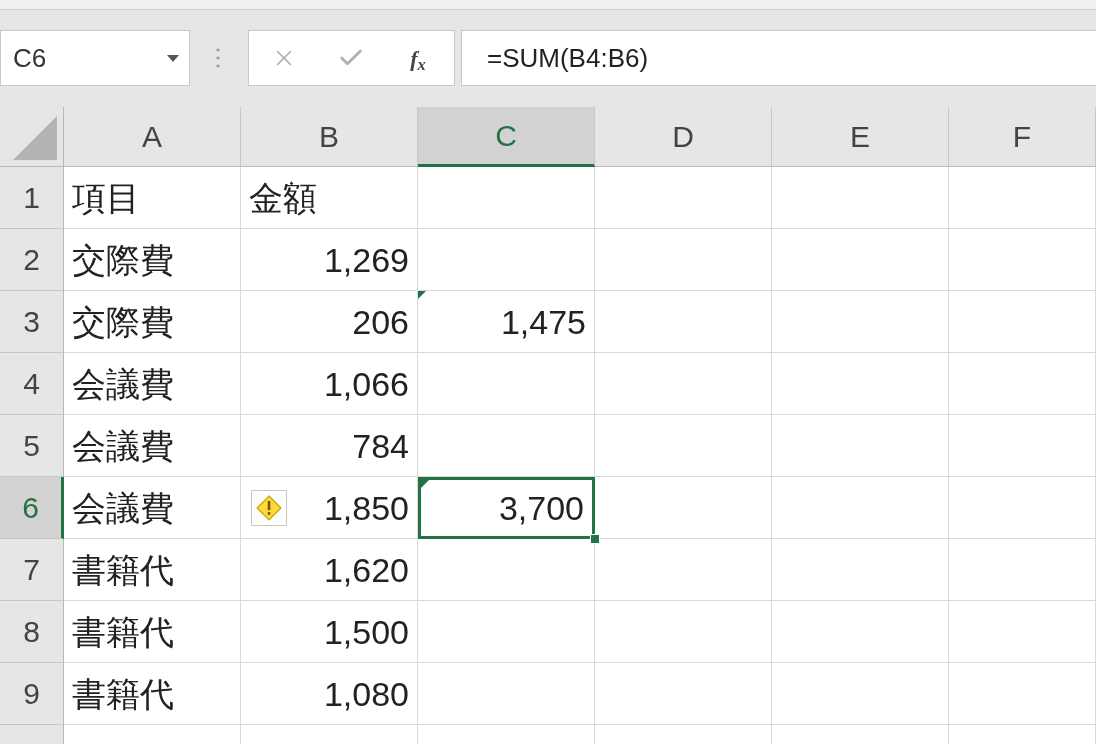  I want to click on column-header: A, so click(152, 137).